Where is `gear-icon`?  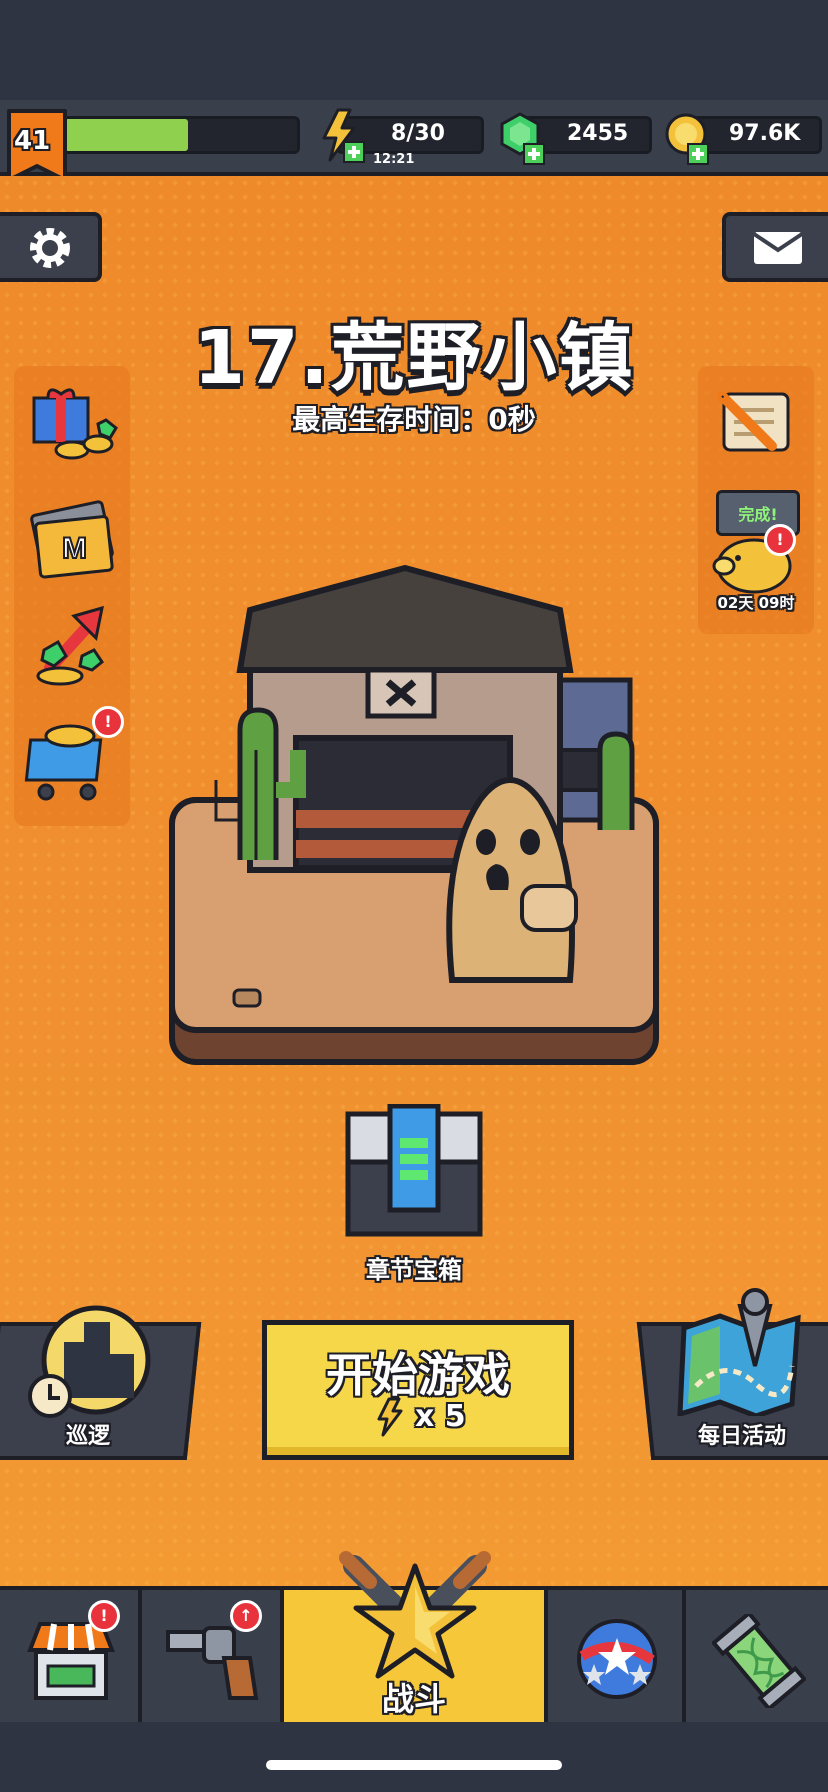
gear-icon is located at coordinates (50, 248).